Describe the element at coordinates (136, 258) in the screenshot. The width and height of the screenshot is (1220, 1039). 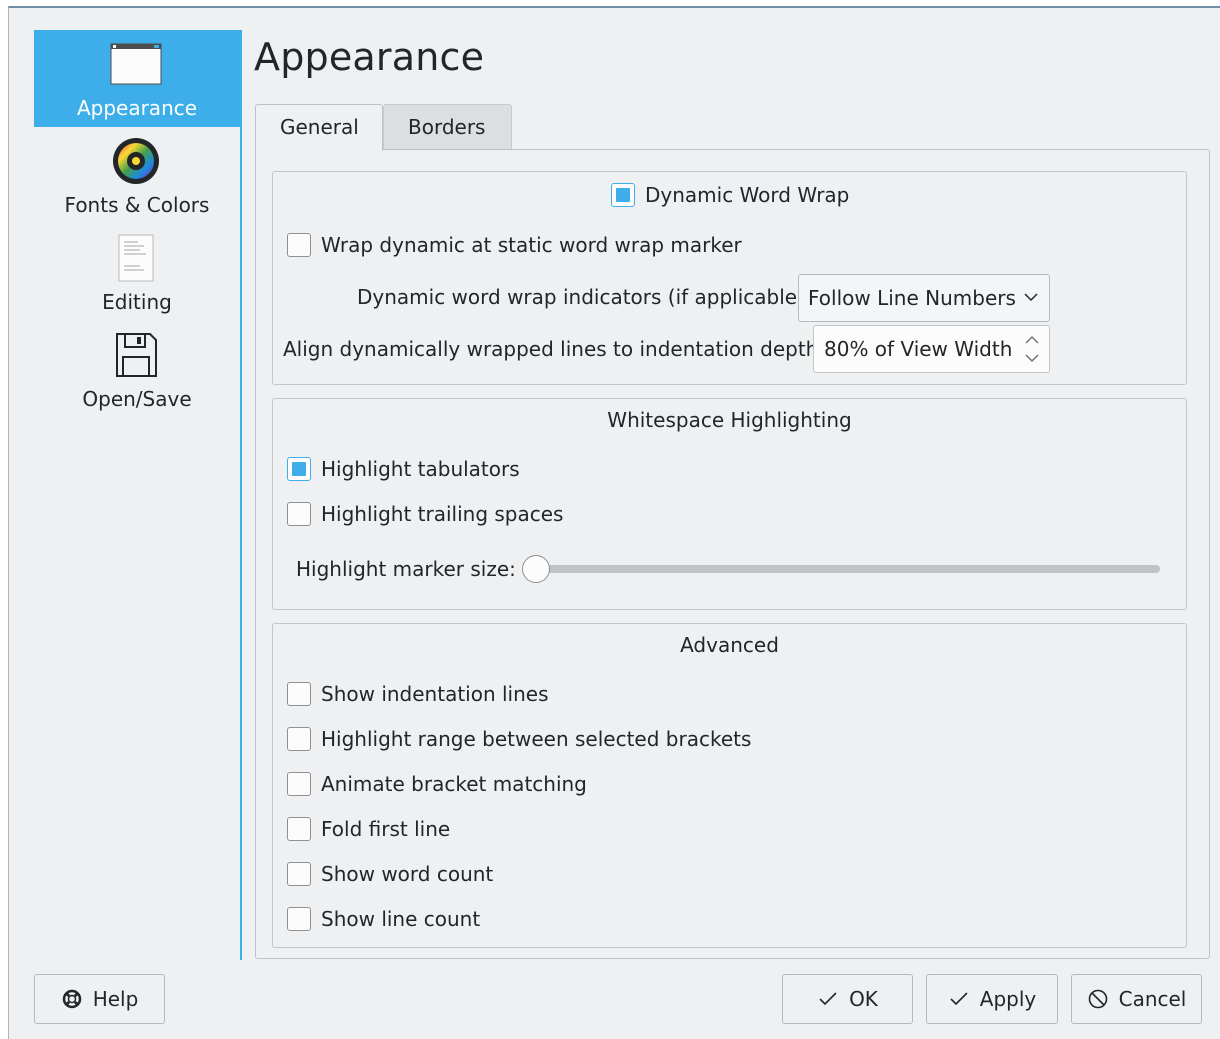
I see `document-icon` at that location.